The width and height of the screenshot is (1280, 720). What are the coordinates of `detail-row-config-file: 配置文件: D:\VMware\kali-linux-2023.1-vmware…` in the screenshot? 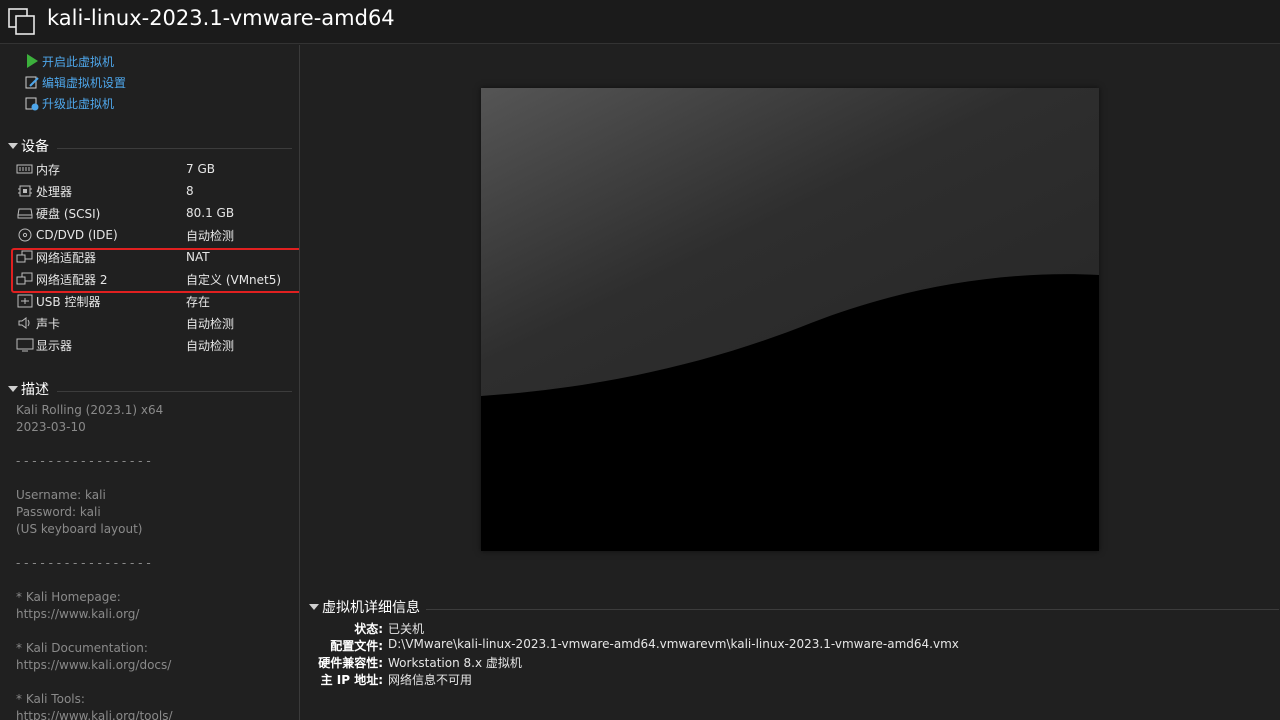 It's located at (630, 645).